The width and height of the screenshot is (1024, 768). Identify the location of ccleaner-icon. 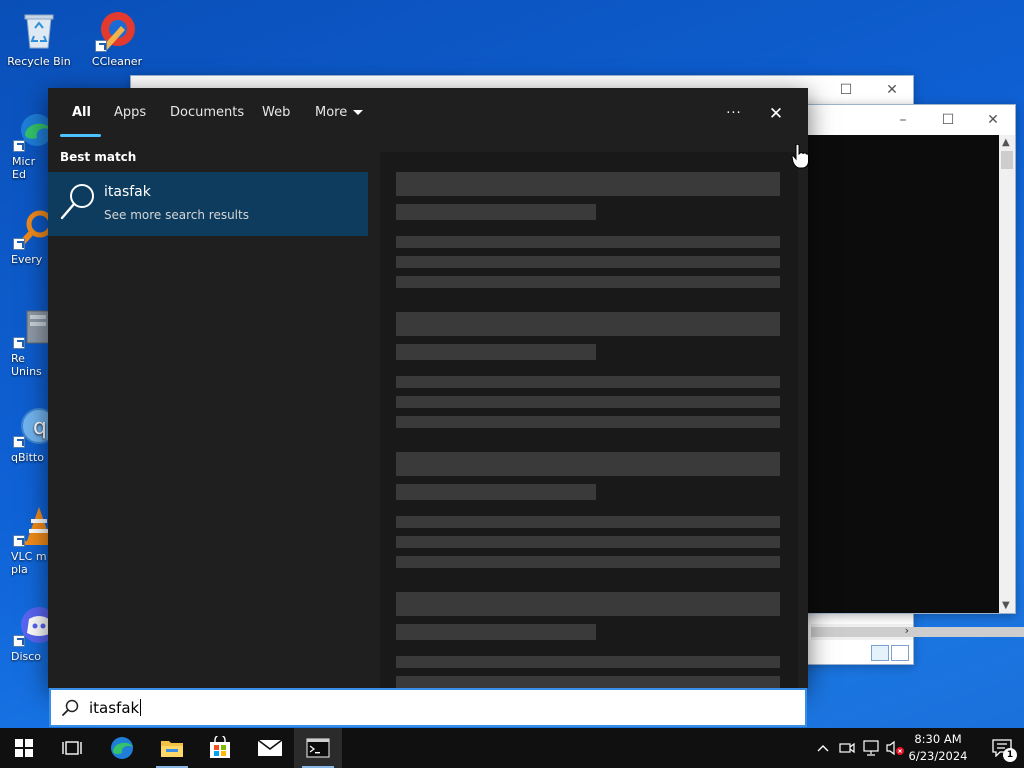
(117, 30).